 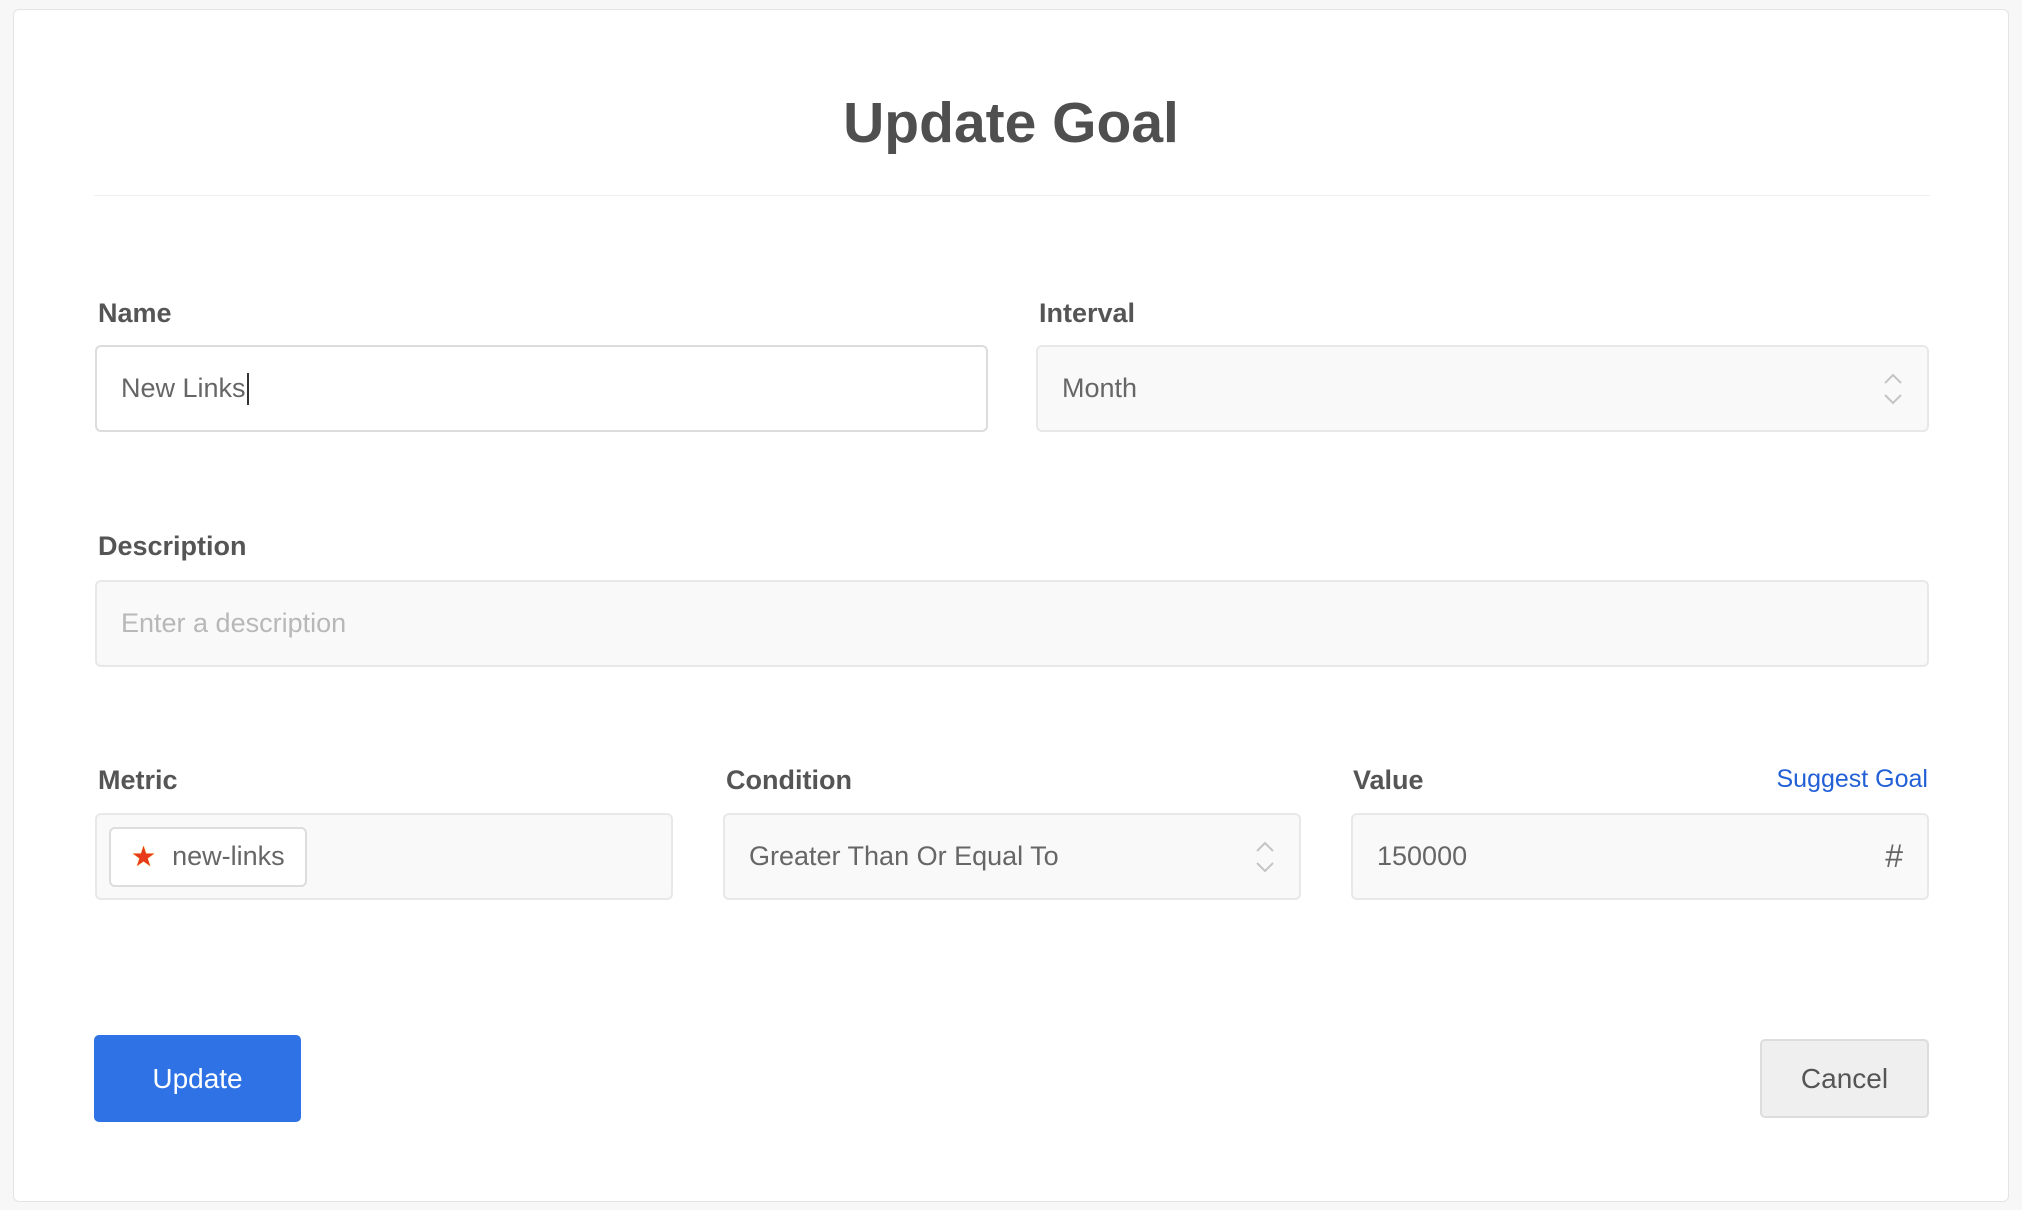 What do you see at coordinates (1482, 388) in the screenshot?
I see `interval-select: Month` at bounding box center [1482, 388].